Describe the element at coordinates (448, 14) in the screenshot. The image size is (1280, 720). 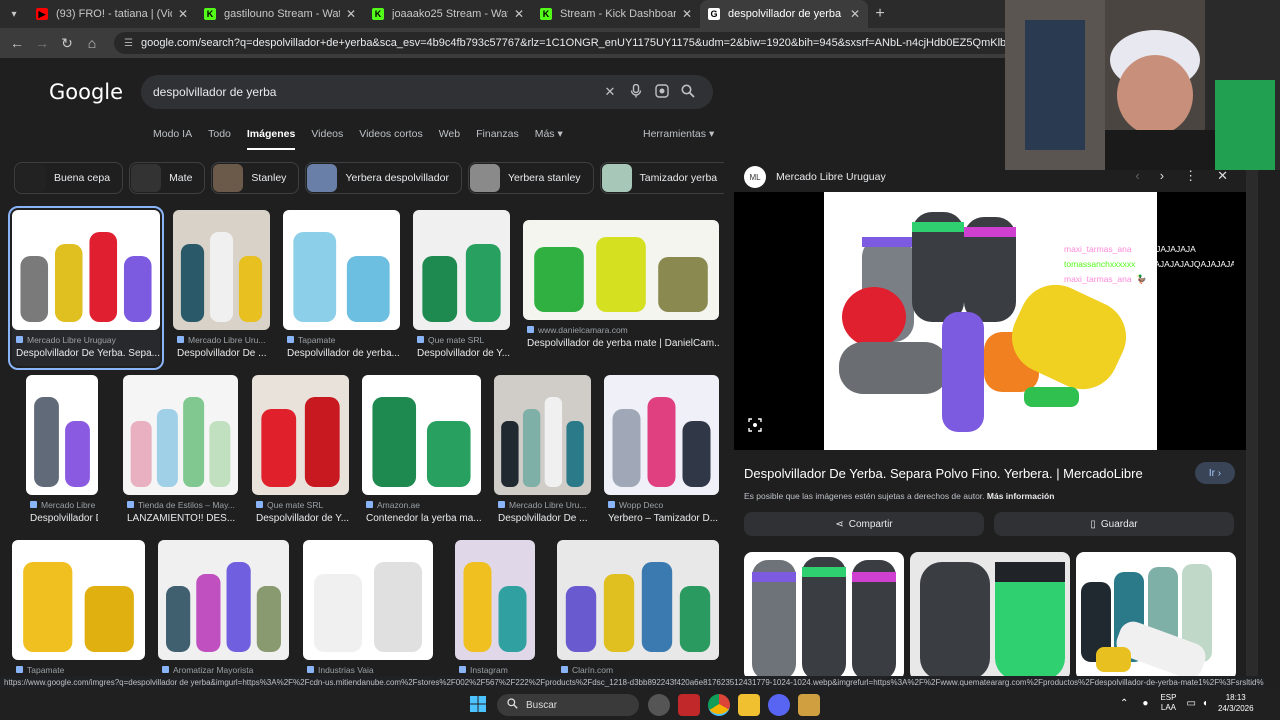
I see `browser-tab: Kjoaaako25 Stream - Watch Live ✕` at that location.